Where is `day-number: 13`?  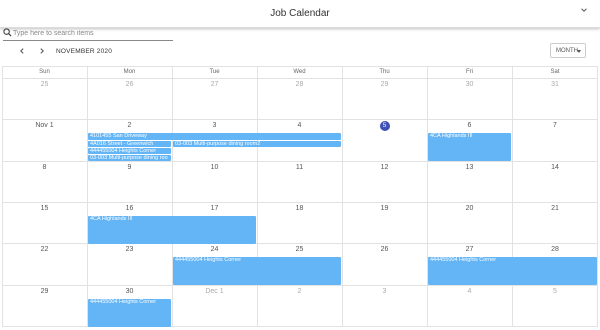 day-number: 13 is located at coordinates (469, 168).